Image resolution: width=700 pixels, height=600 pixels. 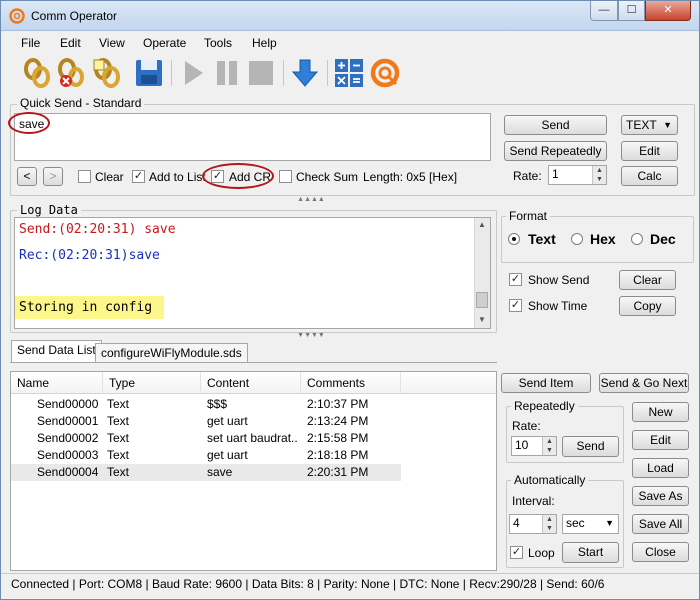 What do you see at coordinates (351, 383) in the screenshot?
I see `column-header-comments: Comments` at bounding box center [351, 383].